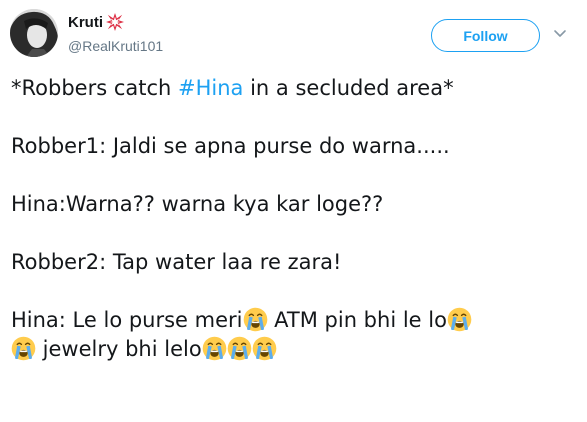 The image size is (587, 422). I want to click on tweet-line: Hina:Warna?? warna kya kar loge??, so click(197, 204).